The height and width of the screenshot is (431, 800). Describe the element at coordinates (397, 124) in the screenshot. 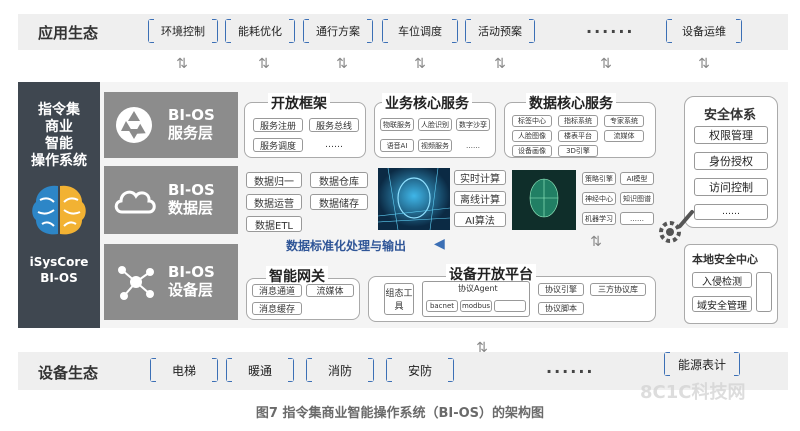

I see `business-item: 物联服务` at that location.